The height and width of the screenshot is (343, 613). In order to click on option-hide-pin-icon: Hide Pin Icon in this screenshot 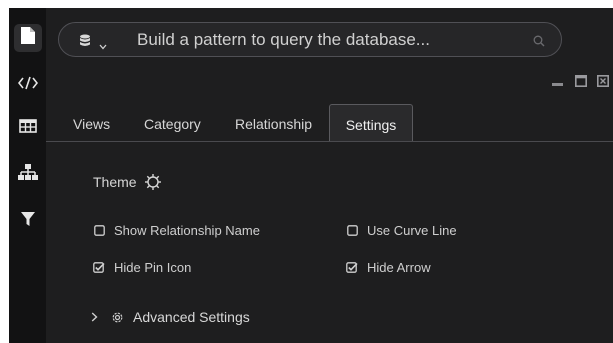, I will do `click(142, 267)`.